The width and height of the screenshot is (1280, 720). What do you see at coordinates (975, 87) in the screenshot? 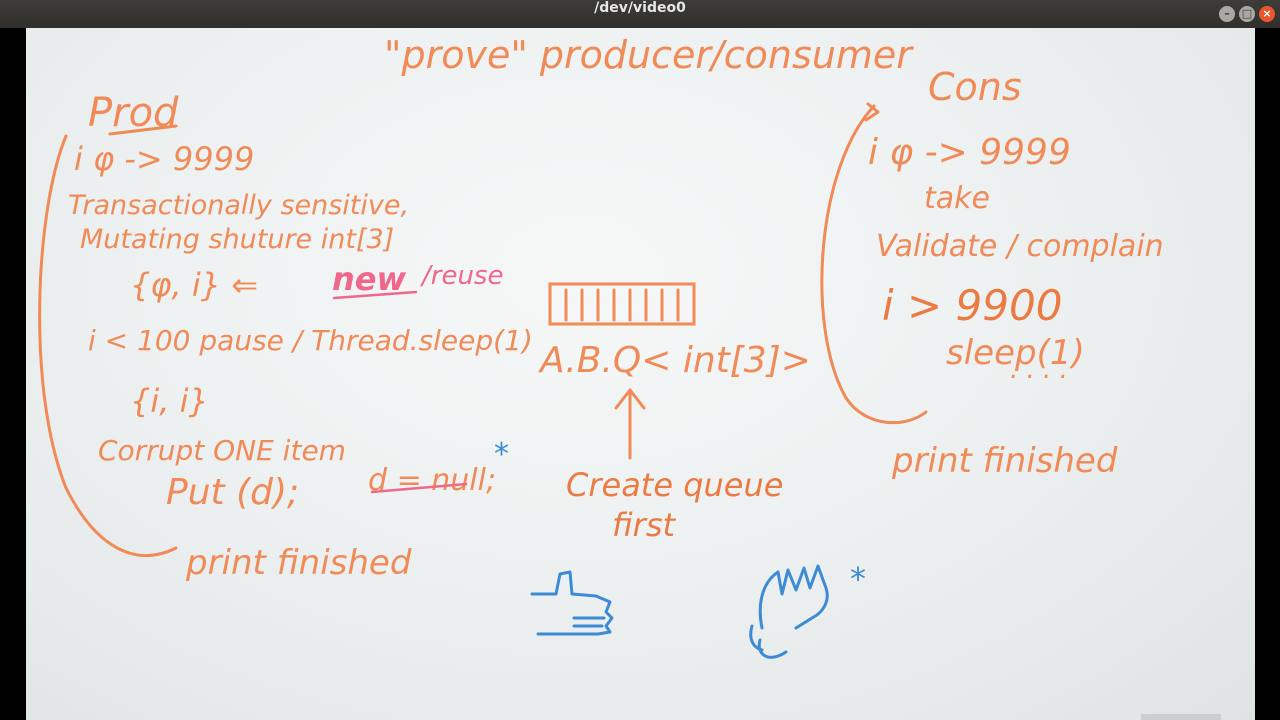
I see `cons-title: Cons` at bounding box center [975, 87].